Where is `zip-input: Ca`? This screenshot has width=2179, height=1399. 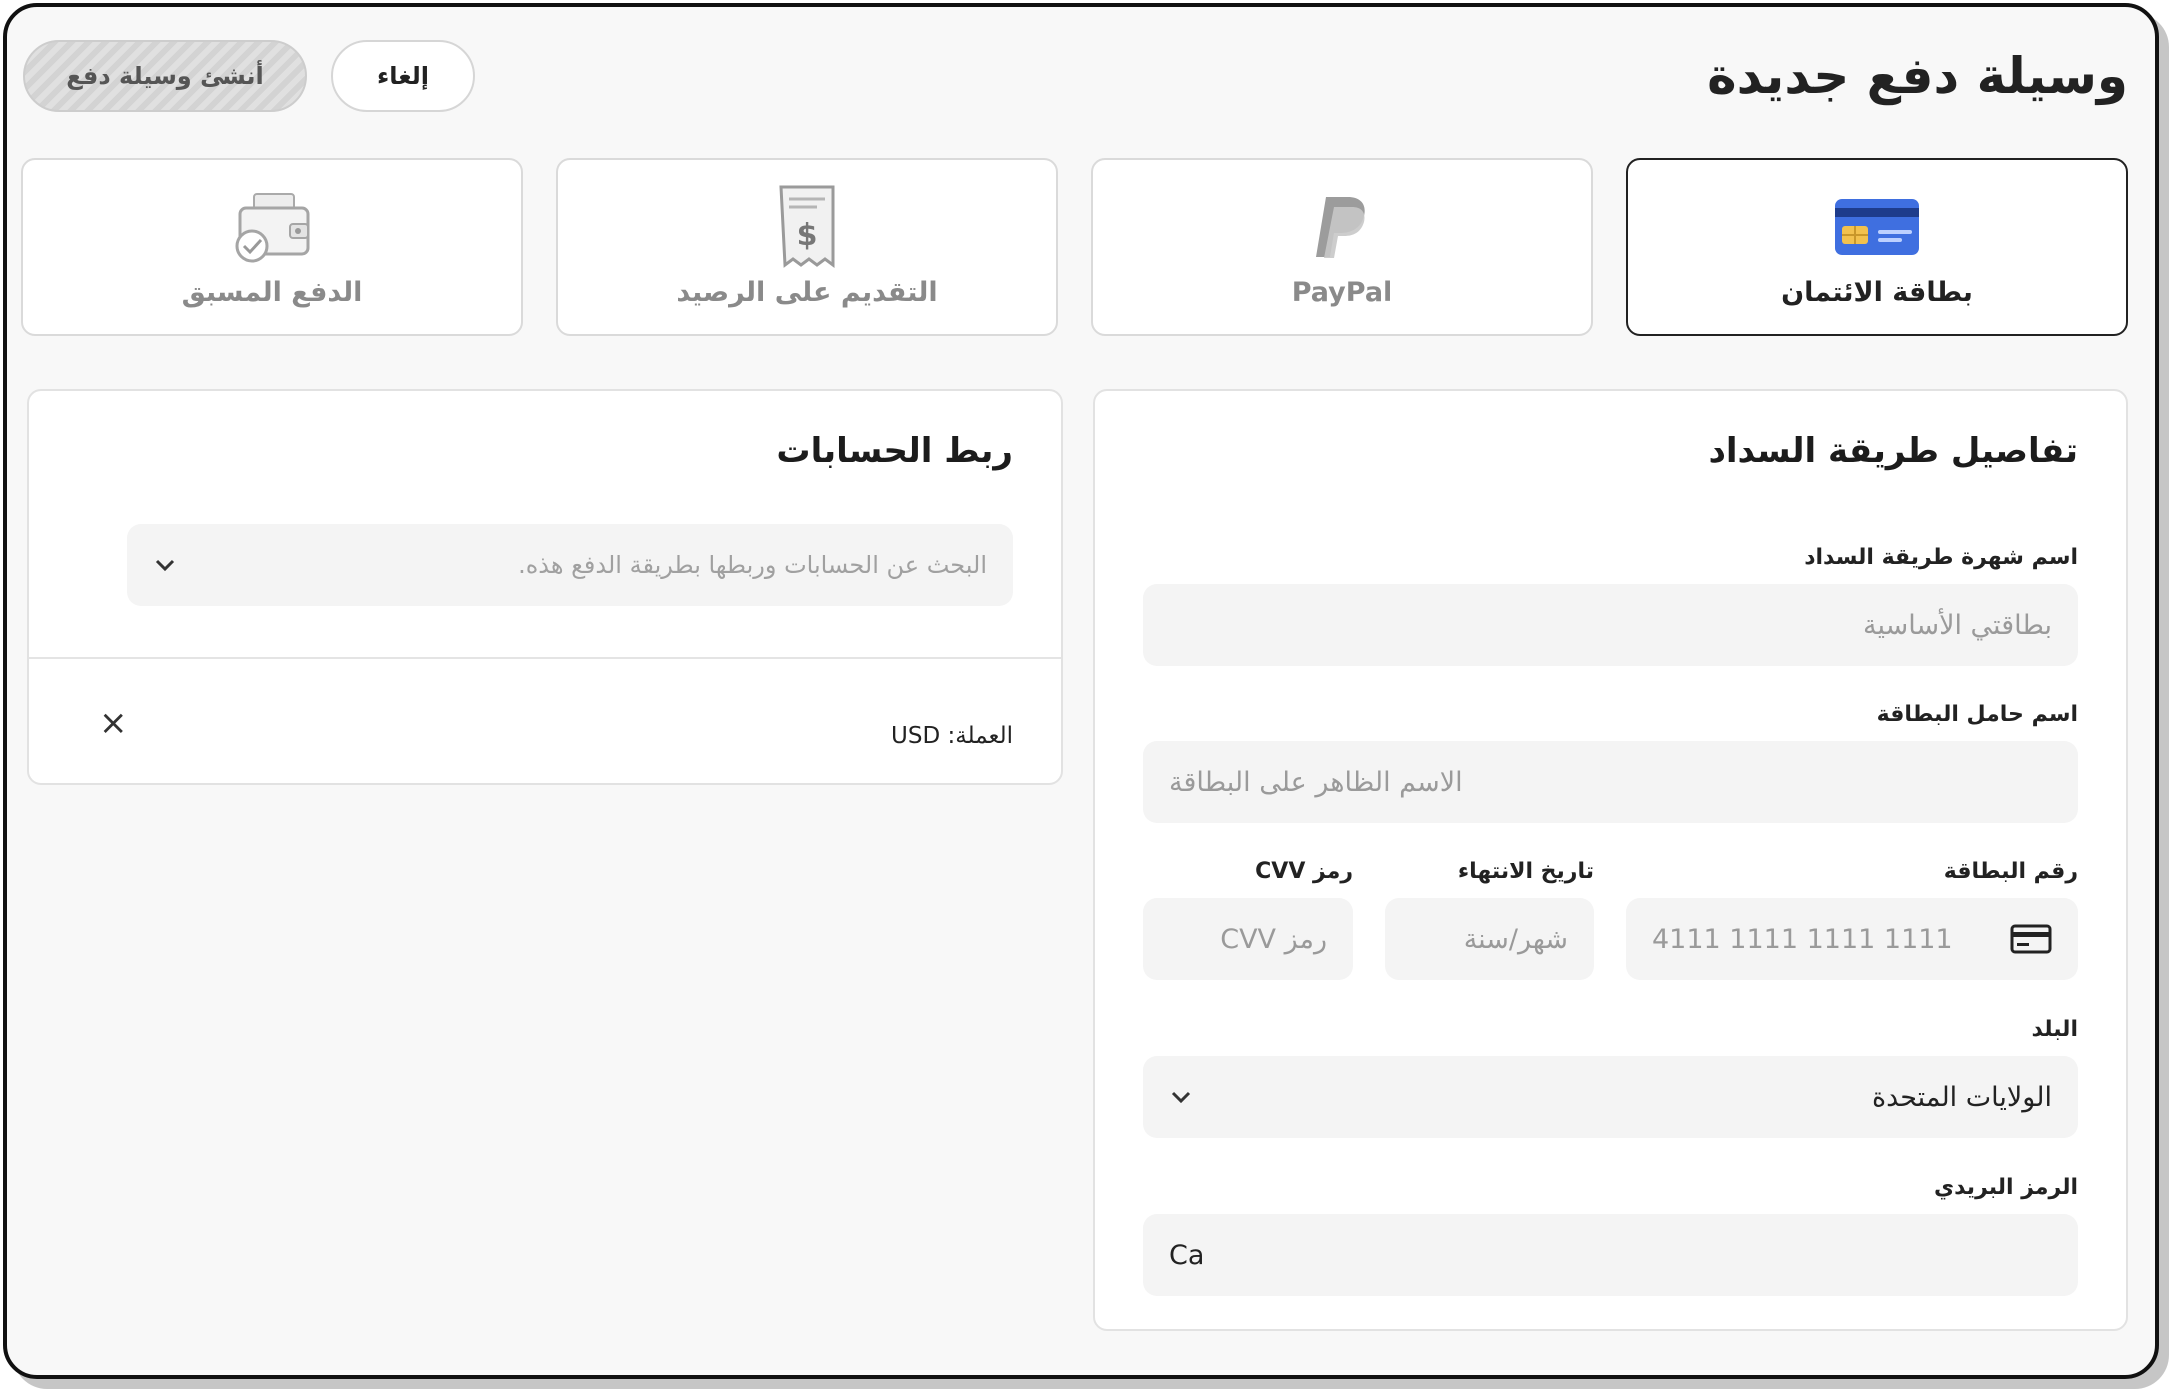
zip-input: Ca is located at coordinates (1610, 1255).